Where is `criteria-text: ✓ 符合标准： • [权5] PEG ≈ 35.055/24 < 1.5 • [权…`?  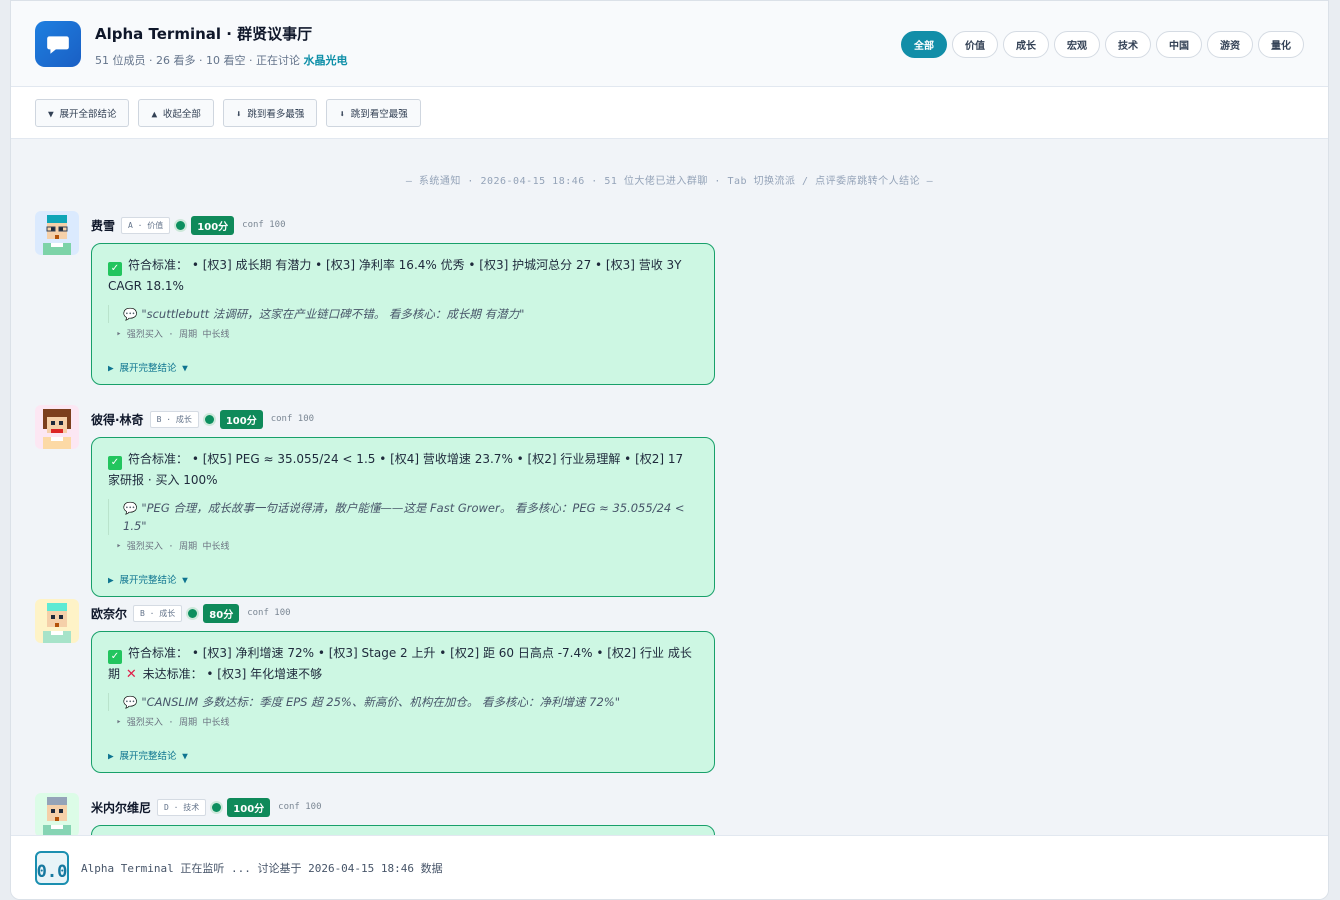
criteria-text: ✓ 符合标准： • [权5] PEG ≈ 35.055/24 < 1.5 • [权… is located at coordinates (403, 470).